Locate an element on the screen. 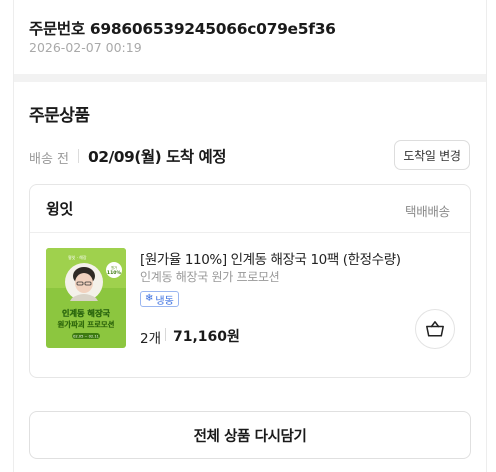  section-title: 주문상품 is located at coordinates (59, 116).